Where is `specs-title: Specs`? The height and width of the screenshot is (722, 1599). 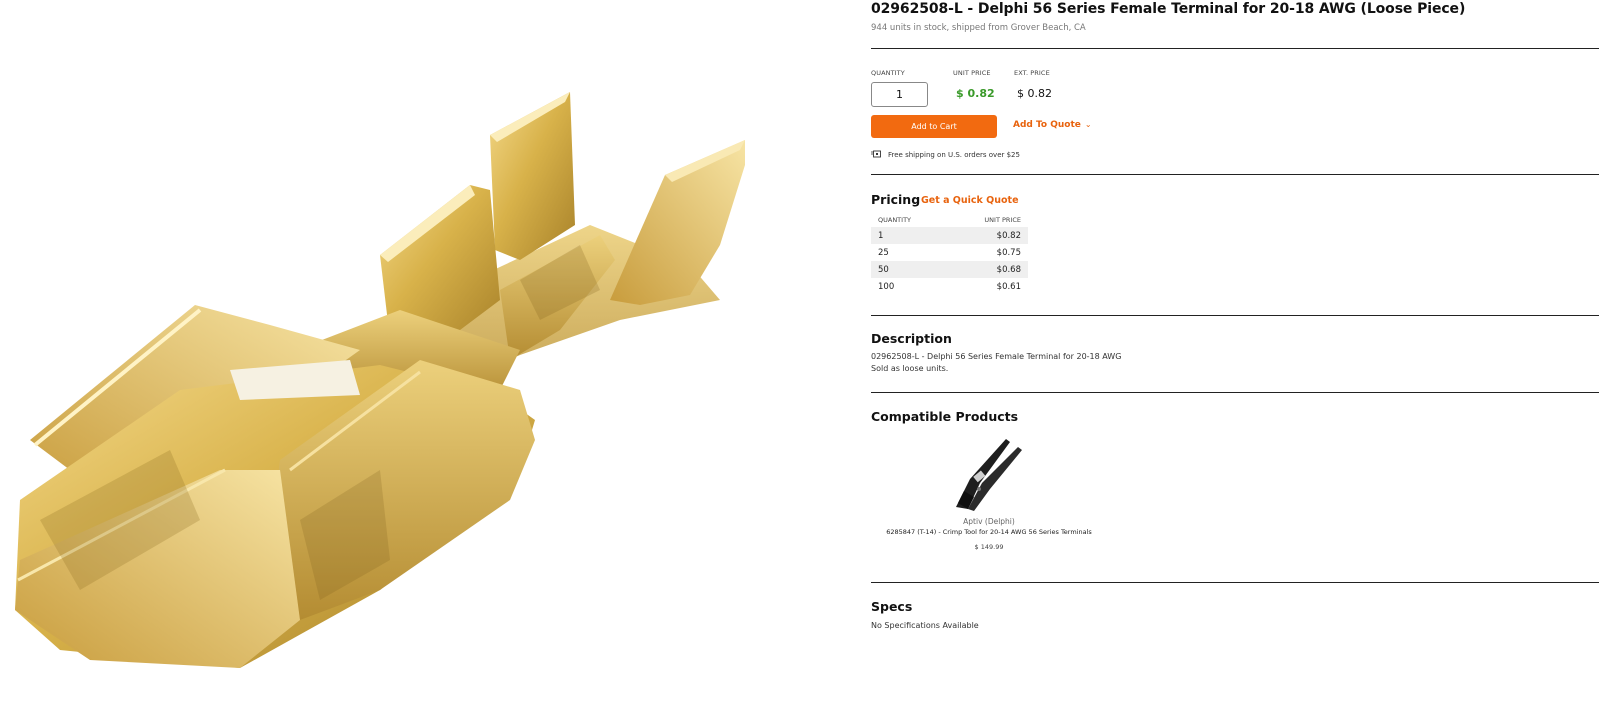
specs-title: Specs is located at coordinates (892, 606).